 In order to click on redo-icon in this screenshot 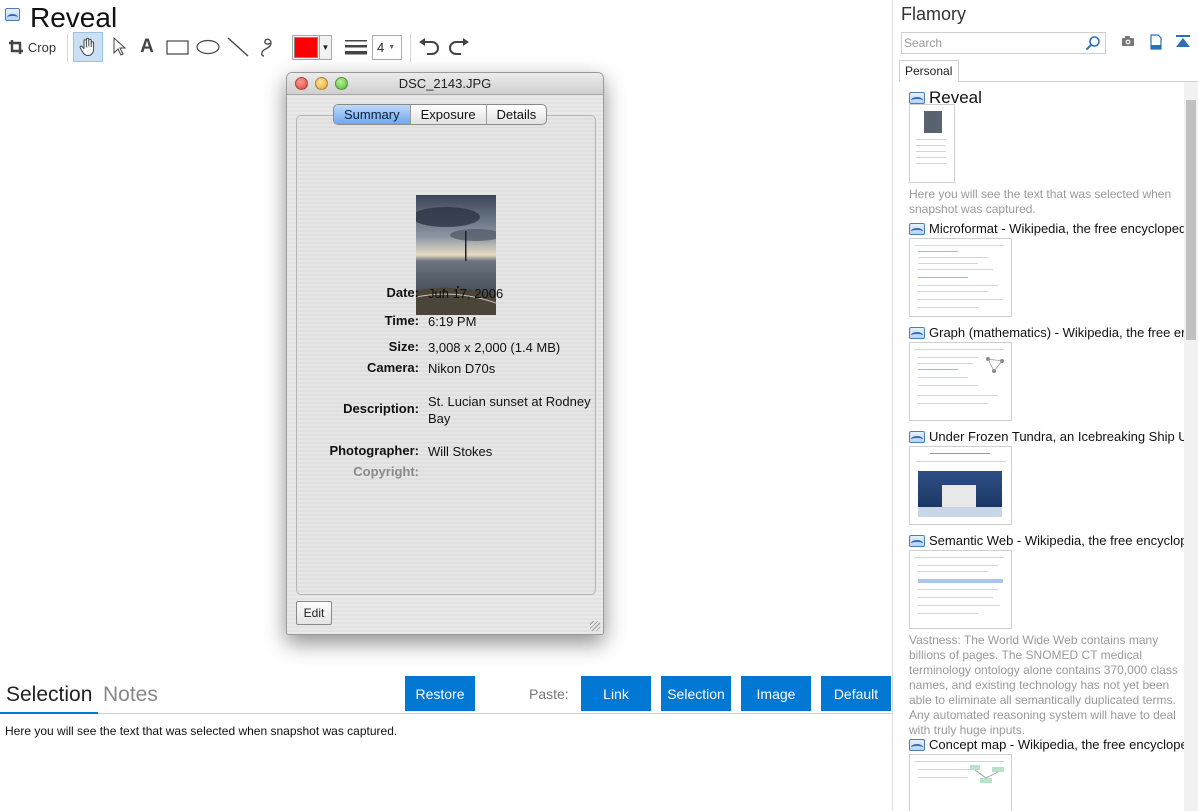, I will do `click(459, 46)`.